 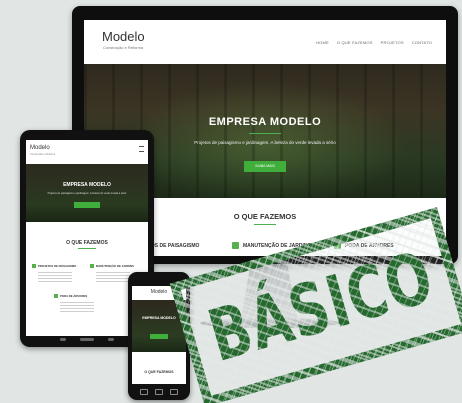 I want to click on hamburger-menu-icon, so click(x=141, y=149).